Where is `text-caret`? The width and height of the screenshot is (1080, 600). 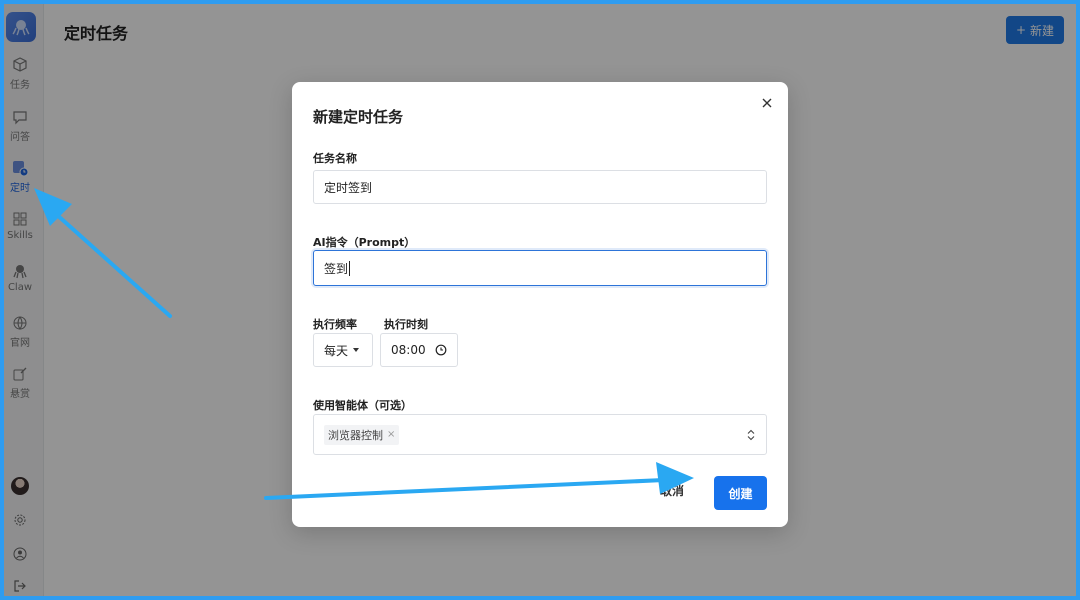 text-caret is located at coordinates (350, 268).